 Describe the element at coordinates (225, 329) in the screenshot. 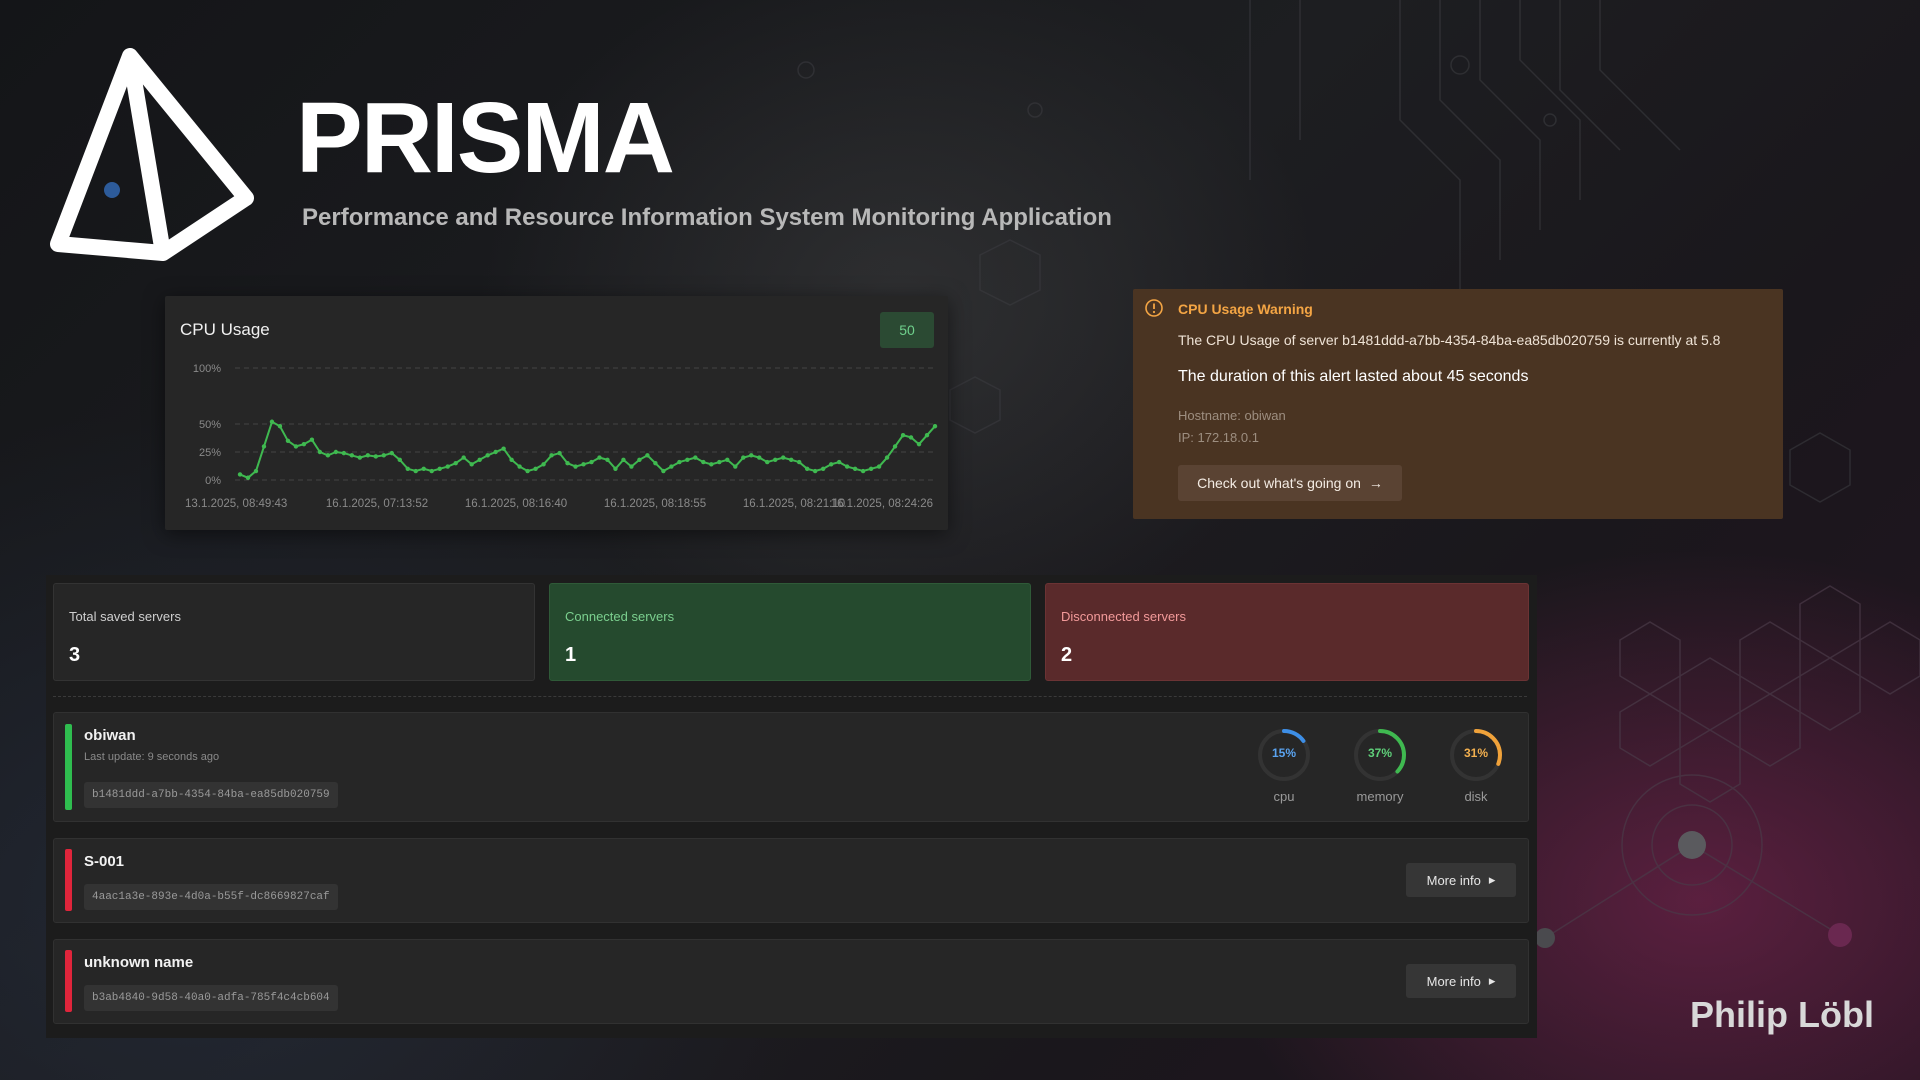

I see `cpu-card-title: CPU Usage` at that location.